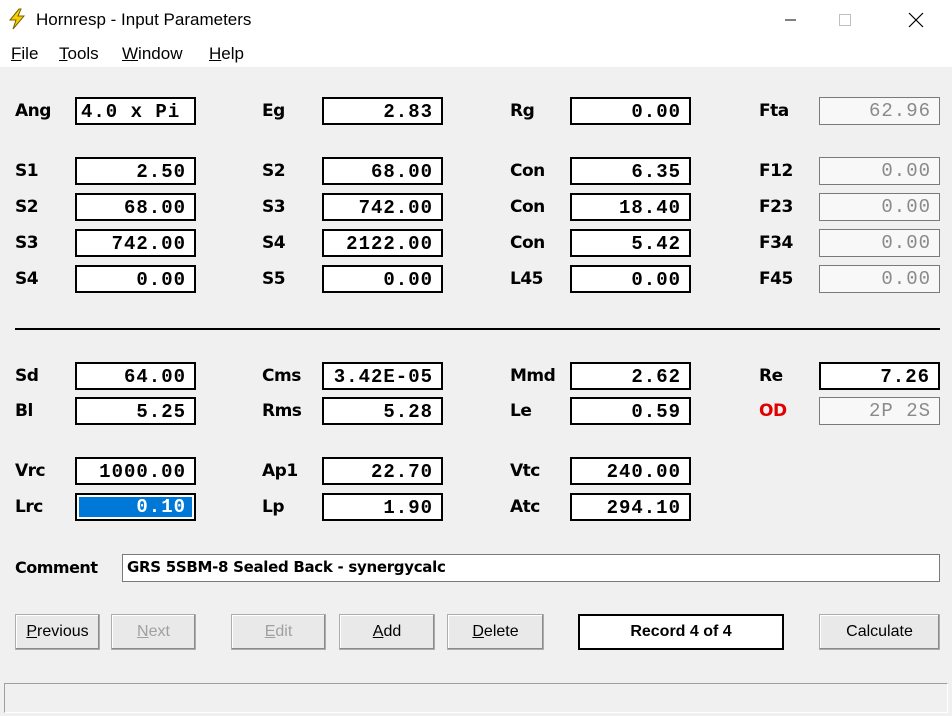 The width and height of the screenshot is (952, 716). Describe the element at coordinates (382, 111) in the screenshot. I see `field-eg: 2.83` at that location.